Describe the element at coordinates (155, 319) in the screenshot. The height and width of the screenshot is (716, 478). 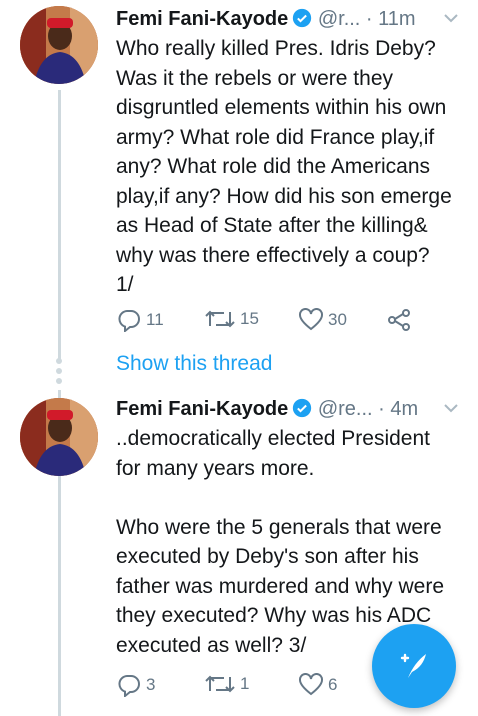
I see `reply-count: 11` at that location.